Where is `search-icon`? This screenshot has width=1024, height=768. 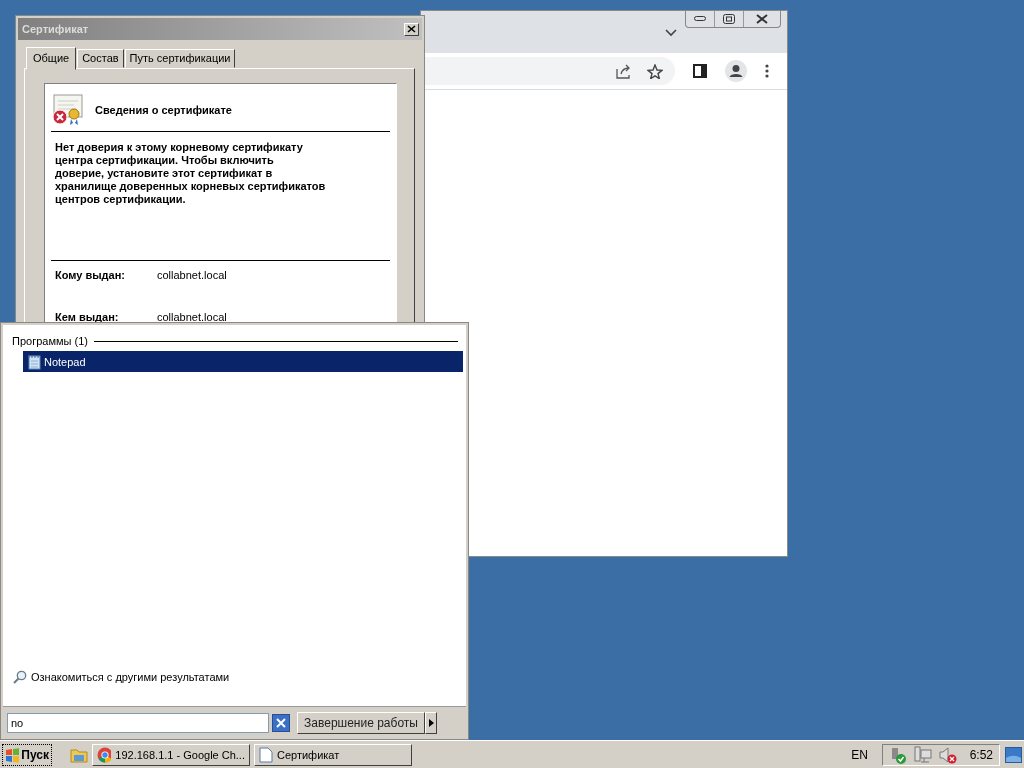
search-icon is located at coordinates (20, 677).